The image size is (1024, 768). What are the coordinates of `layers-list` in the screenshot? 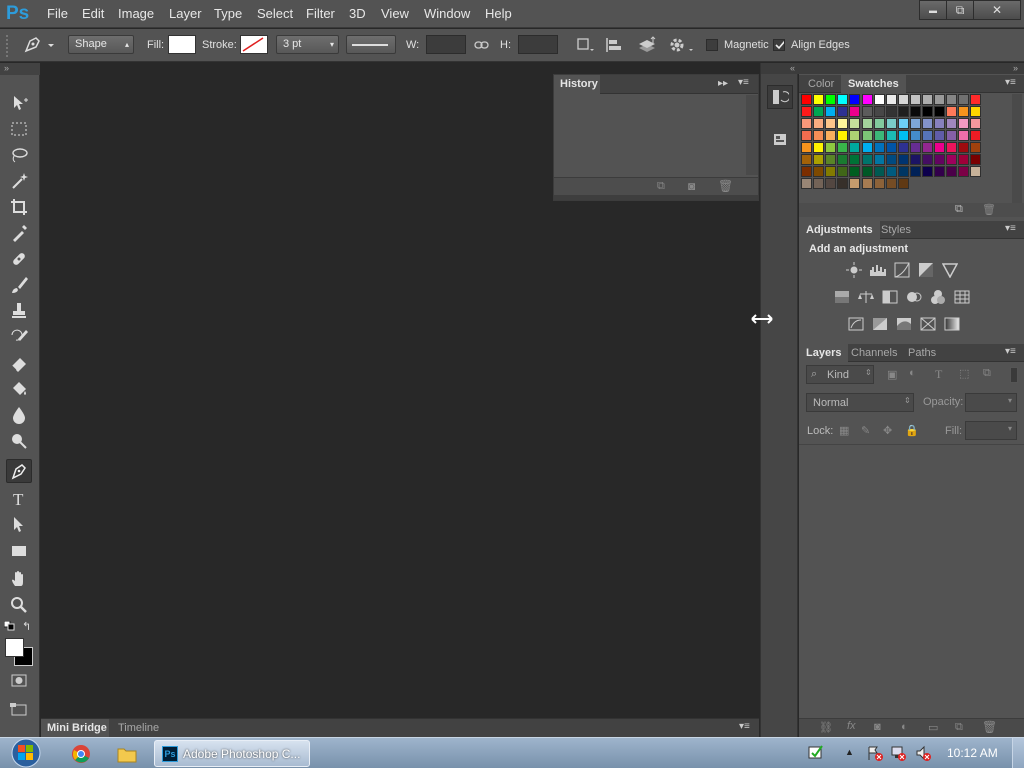 It's located at (911, 581).